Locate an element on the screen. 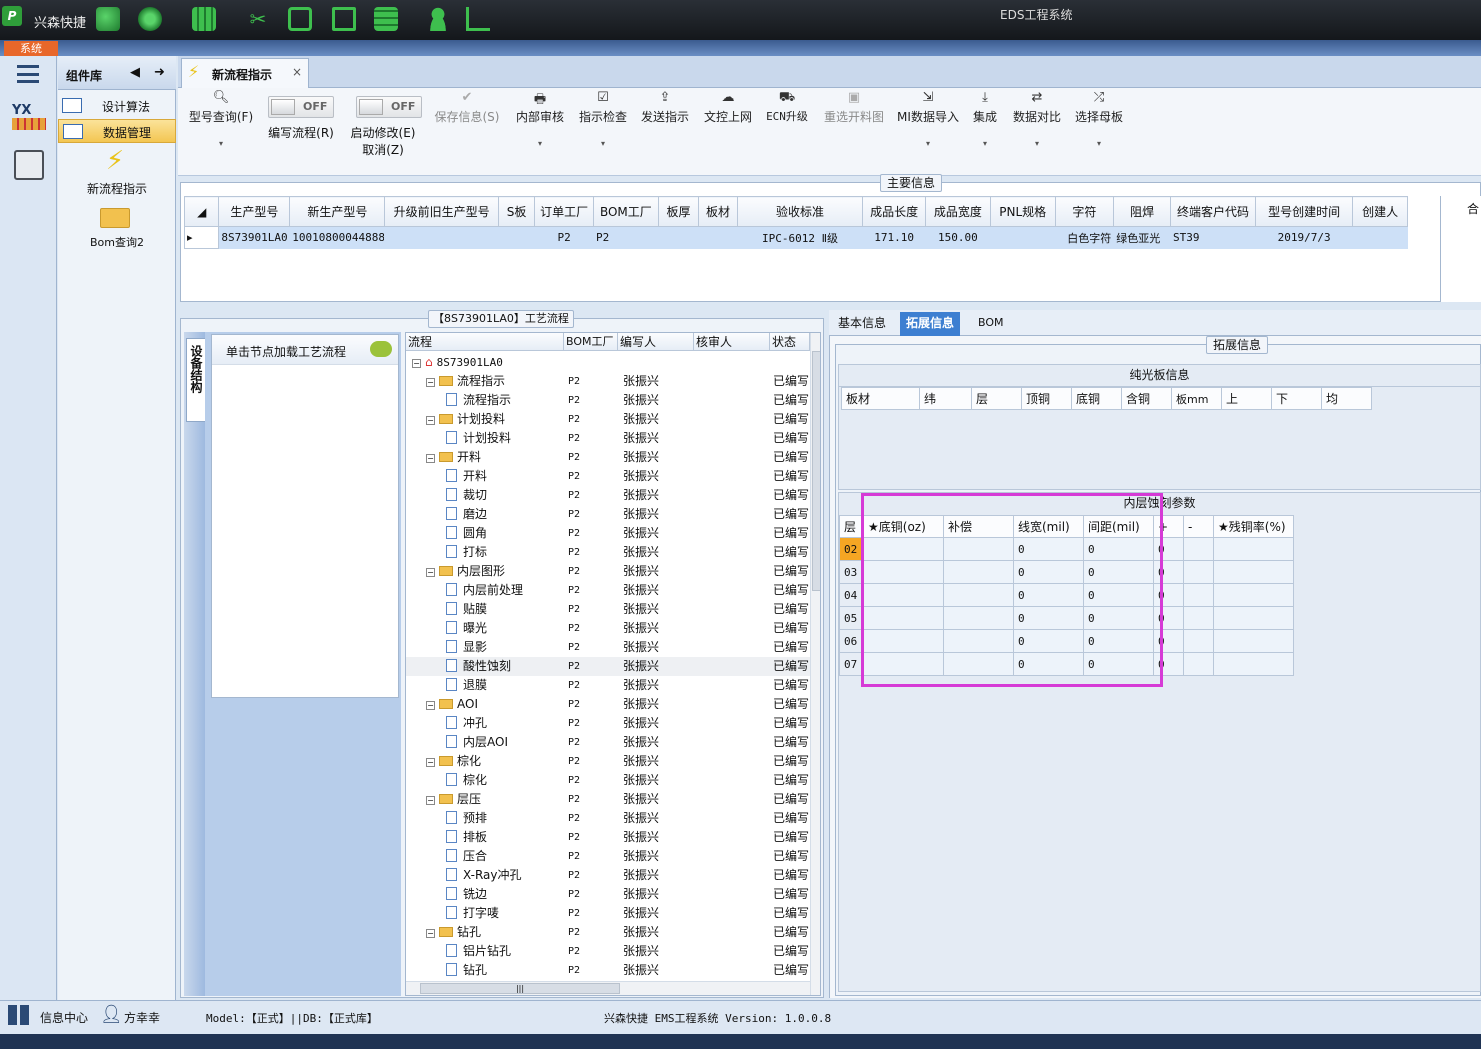 The image size is (1481, 1049). column-header: 板厚 is located at coordinates (678, 211).